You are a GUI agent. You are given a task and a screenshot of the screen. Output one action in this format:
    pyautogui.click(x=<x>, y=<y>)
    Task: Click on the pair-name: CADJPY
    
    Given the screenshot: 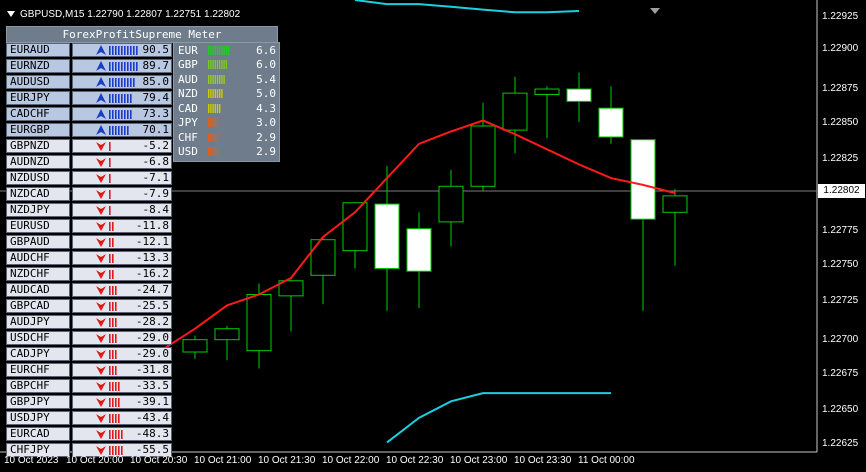 What is the action you would take?
    pyautogui.click(x=38, y=354)
    